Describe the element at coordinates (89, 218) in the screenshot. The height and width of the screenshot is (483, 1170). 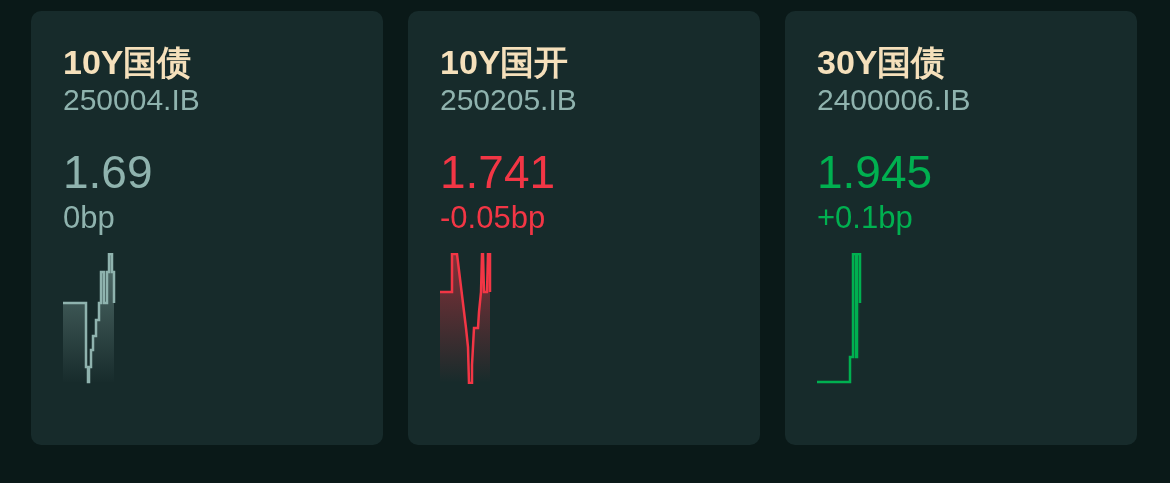
I see `yield-change: 0bp` at that location.